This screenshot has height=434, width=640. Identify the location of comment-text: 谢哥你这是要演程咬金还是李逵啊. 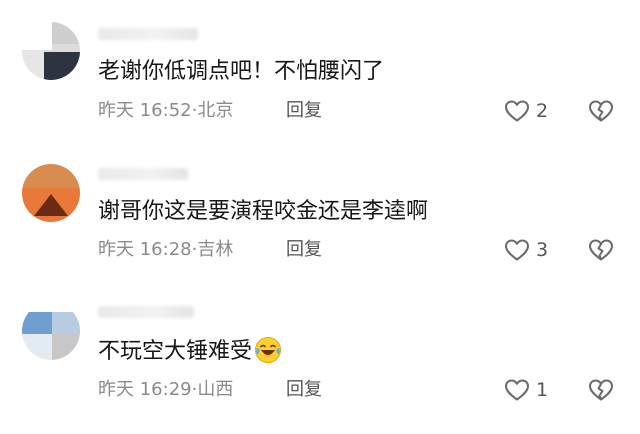
(263, 211).